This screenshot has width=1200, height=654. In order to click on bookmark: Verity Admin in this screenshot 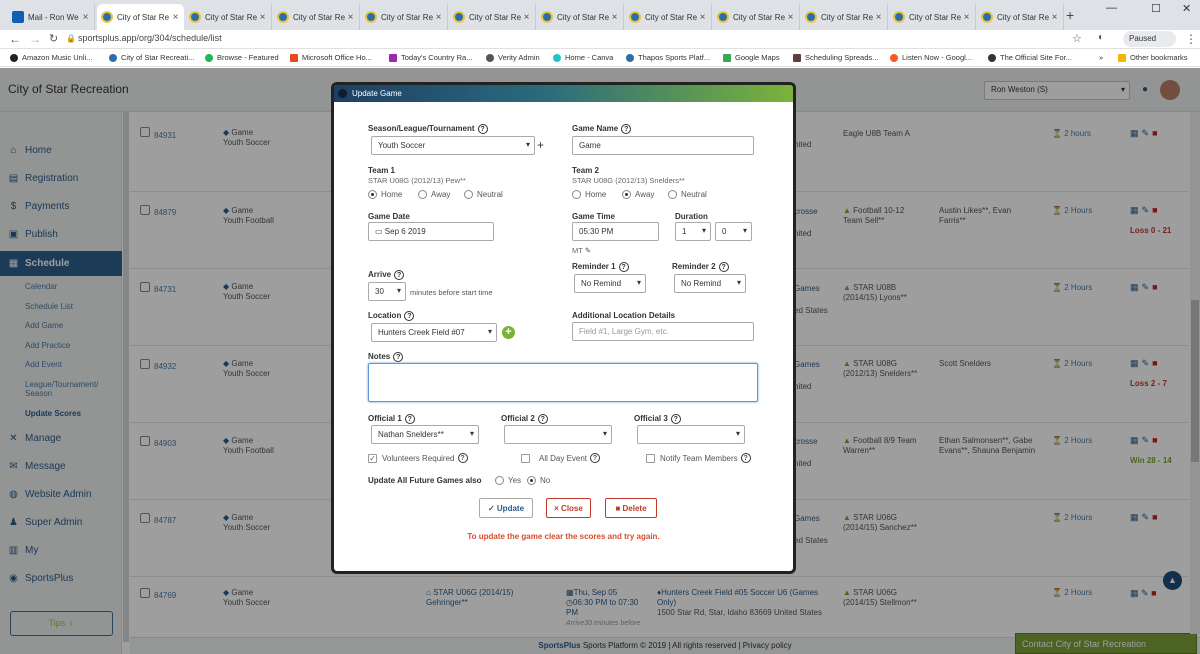, I will do `click(513, 57)`.